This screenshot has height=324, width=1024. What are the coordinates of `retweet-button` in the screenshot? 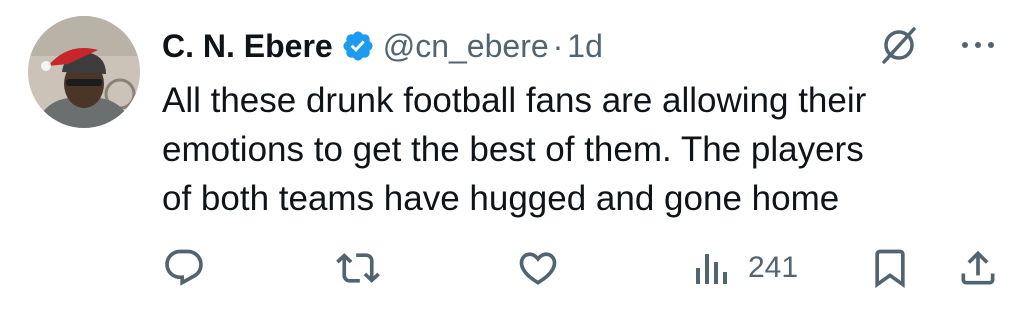 It's located at (358, 268).